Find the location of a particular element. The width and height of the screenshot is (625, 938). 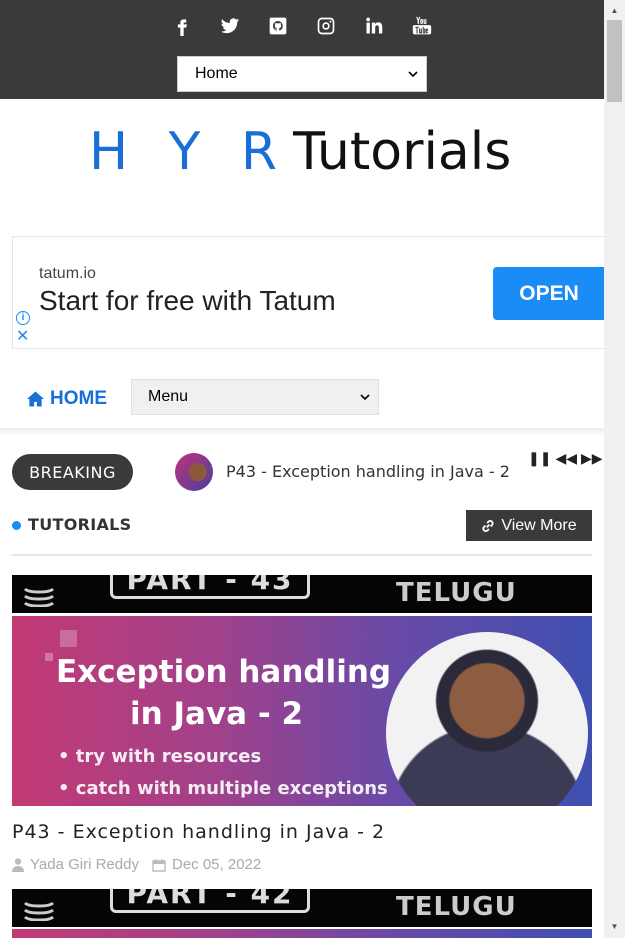

view-more-button: View More is located at coordinates (529, 525).